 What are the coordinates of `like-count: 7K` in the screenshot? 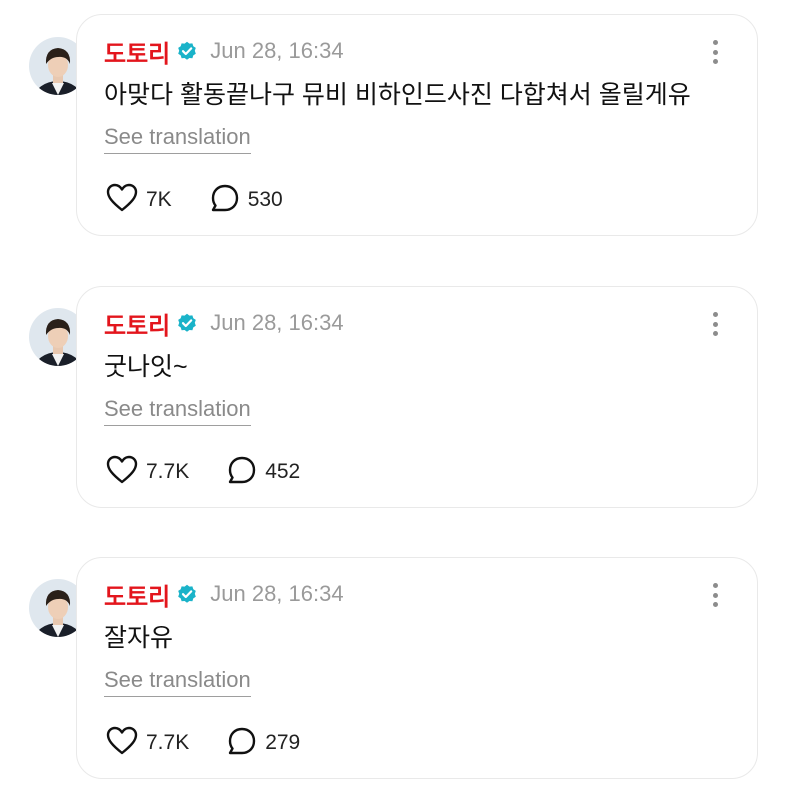 It's located at (159, 199).